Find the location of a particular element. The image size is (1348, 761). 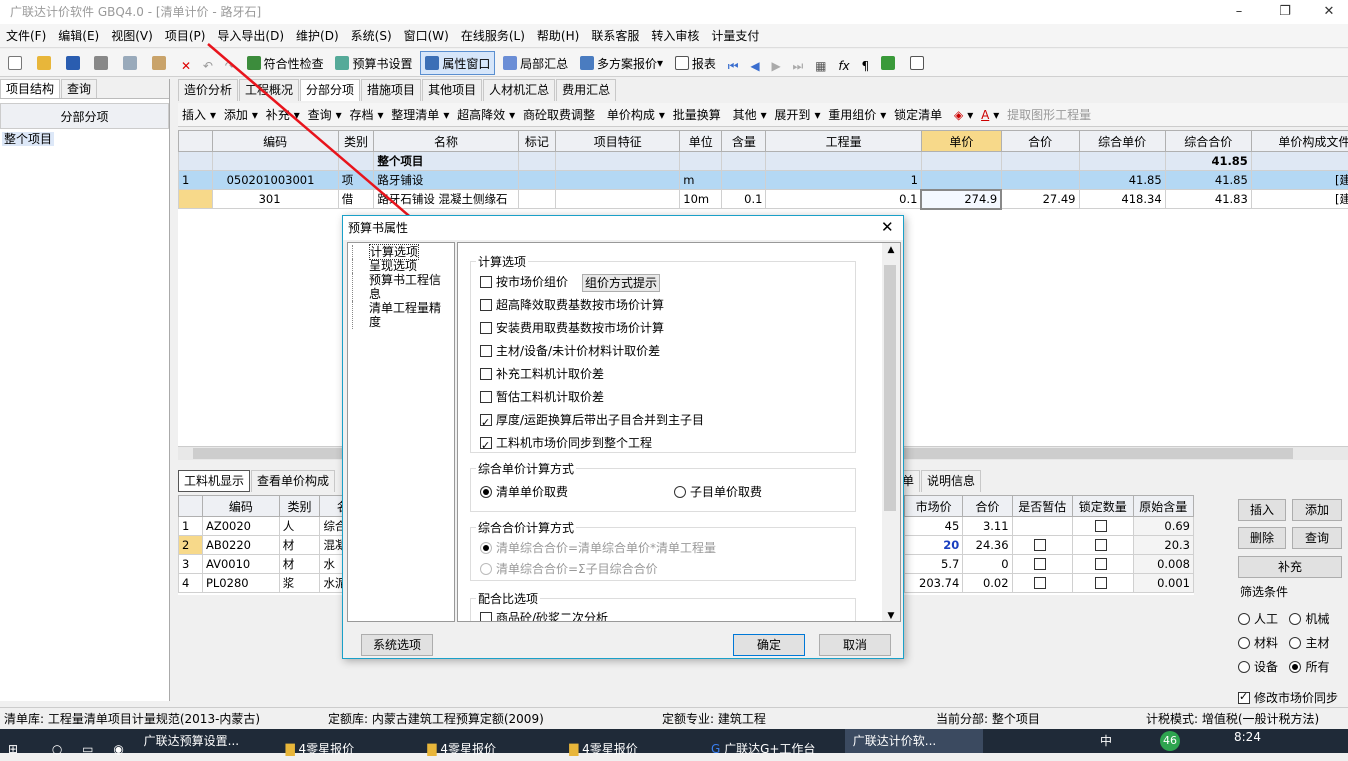

option-label: 超高降效取费基数按市场价计算 is located at coordinates (580, 305).